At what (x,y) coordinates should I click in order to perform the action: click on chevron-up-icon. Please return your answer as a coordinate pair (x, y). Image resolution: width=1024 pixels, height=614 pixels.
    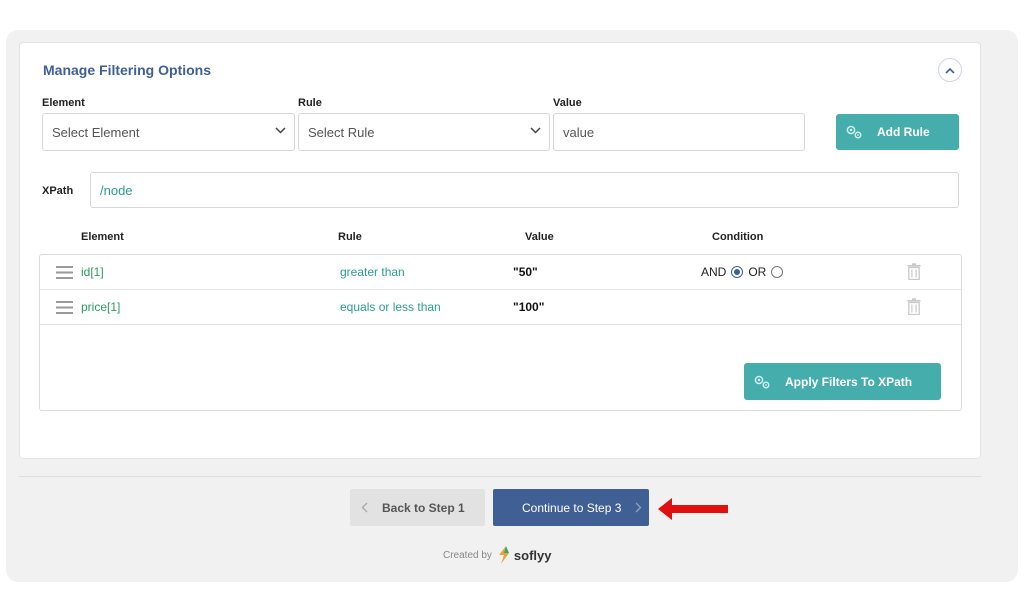
    Looking at the image, I should click on (950, 70).